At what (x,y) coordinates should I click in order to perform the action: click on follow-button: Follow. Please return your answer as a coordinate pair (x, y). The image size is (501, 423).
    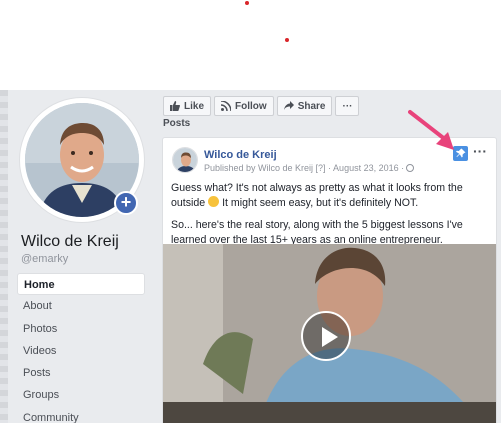
    Looking at the image, I should click on (244, 106).